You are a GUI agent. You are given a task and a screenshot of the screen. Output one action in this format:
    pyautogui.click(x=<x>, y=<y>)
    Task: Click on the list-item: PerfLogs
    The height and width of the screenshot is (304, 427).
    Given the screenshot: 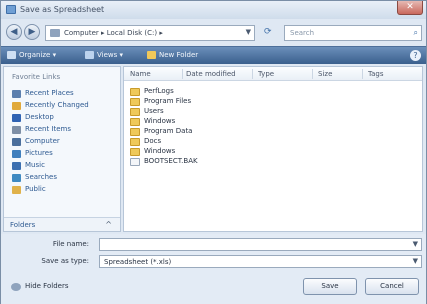 What is the action you would take?
    pyautogui.click(x=230, y=92)
    